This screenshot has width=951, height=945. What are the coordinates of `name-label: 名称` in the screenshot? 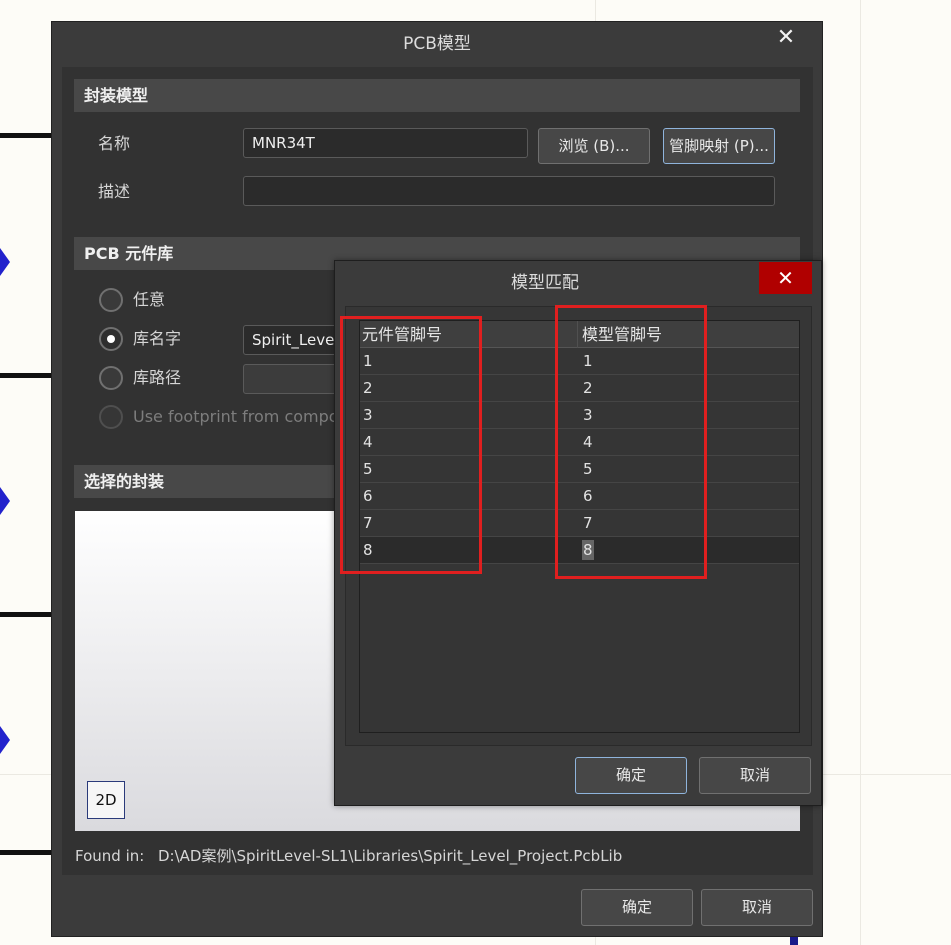 It's located at (114, 143).